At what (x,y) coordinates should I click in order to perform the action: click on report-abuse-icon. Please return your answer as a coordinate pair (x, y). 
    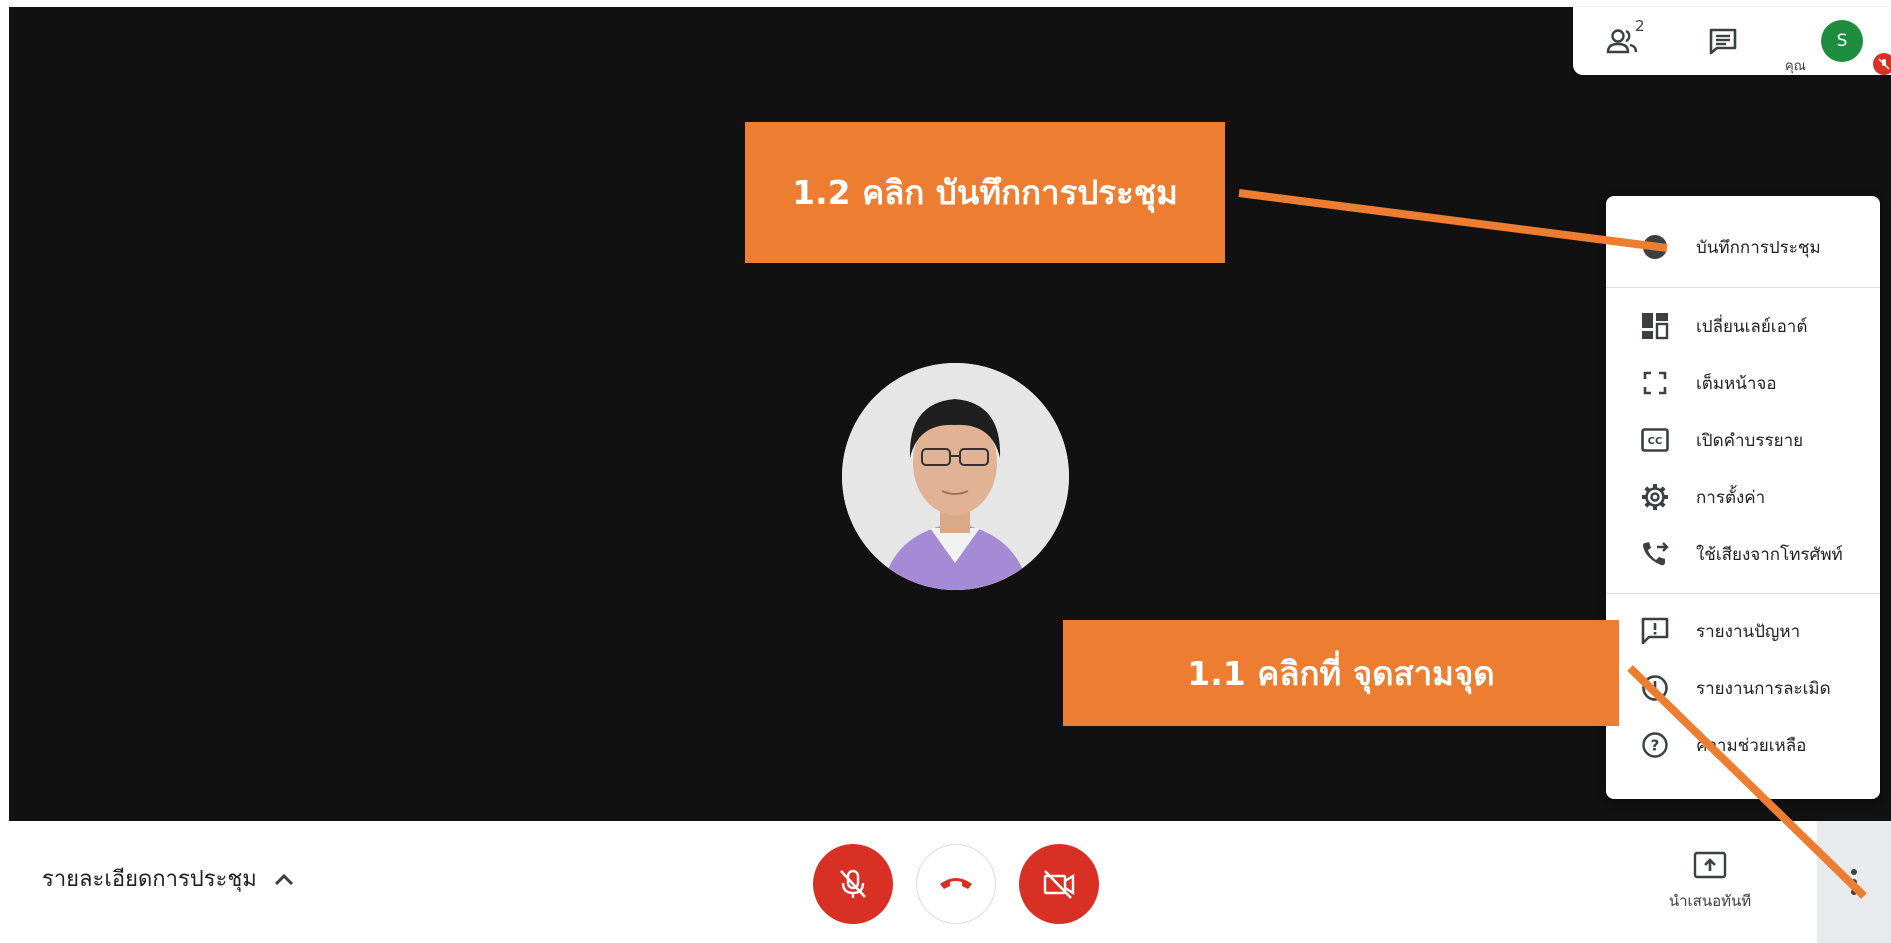
    Looking at the image, I should click on (1655, 688).